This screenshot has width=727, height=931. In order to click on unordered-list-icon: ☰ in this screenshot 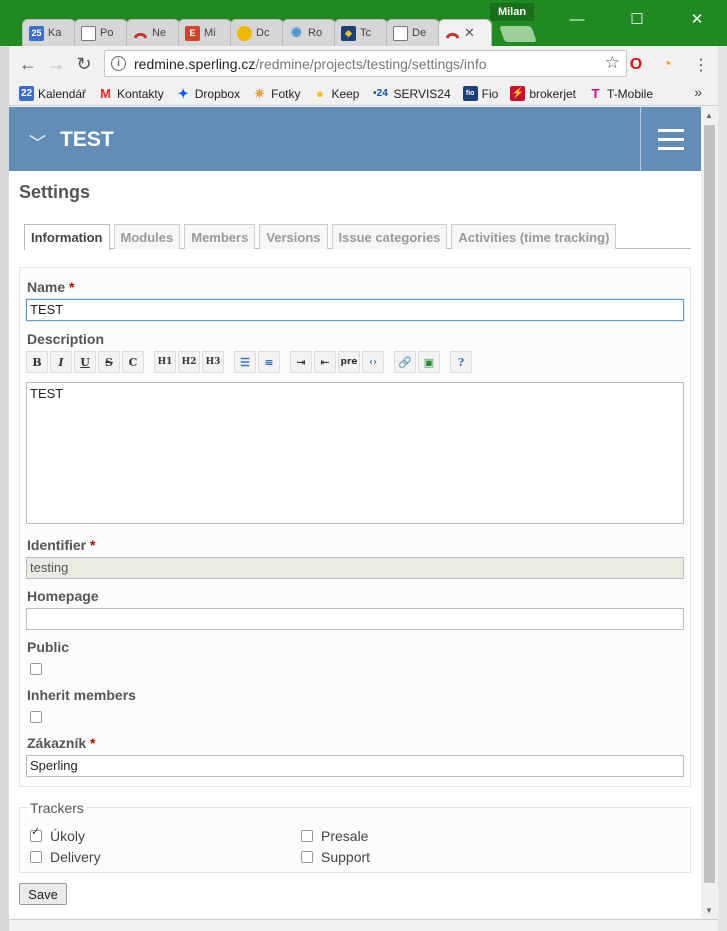, I will do `click(245, 362)`.